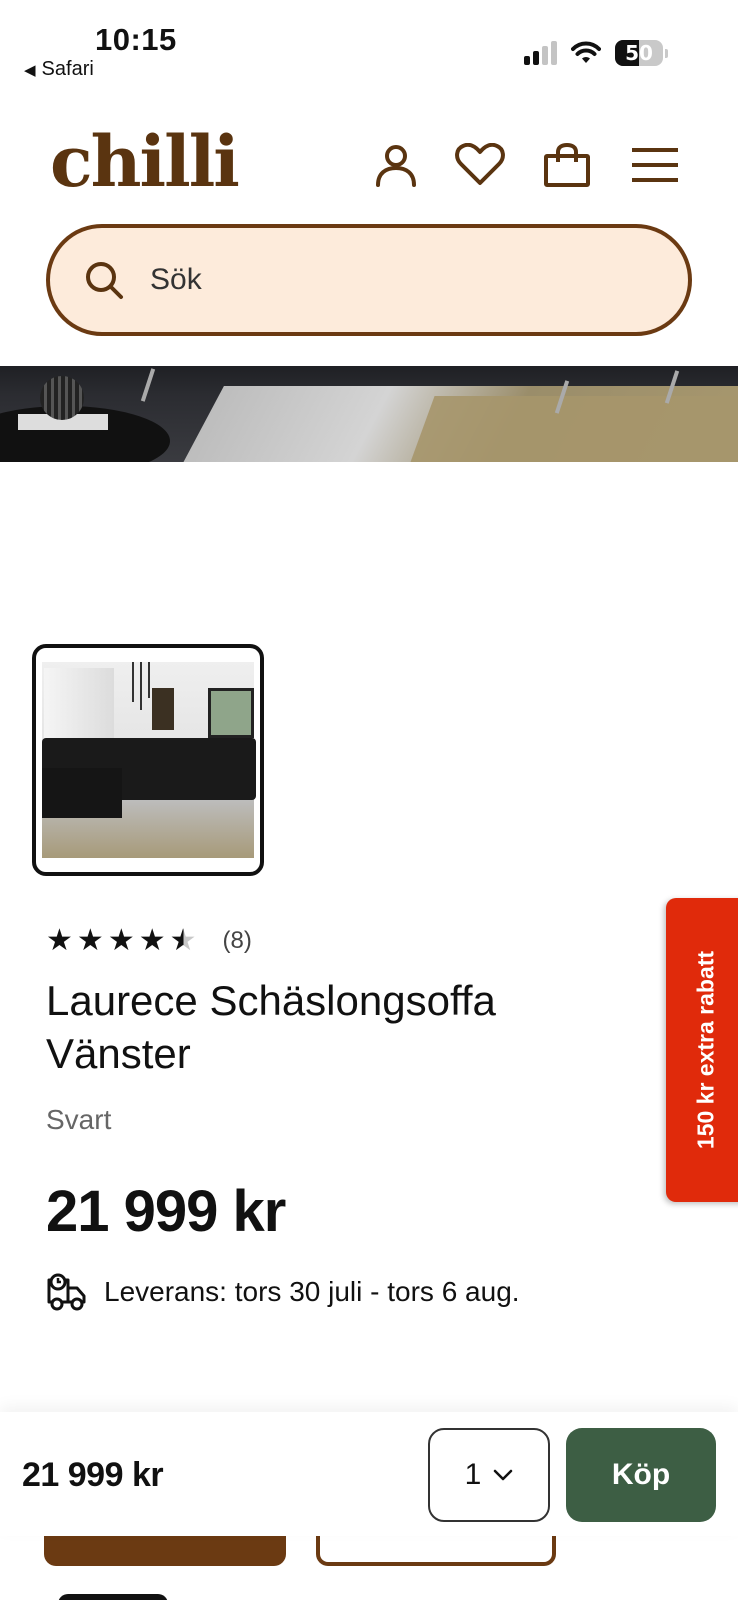  Describe the element at coordinates (312, 1291) in the screenshot. I see `delivery-text: Leverans: tors 30 juli - tors 6 aug.` at that location.